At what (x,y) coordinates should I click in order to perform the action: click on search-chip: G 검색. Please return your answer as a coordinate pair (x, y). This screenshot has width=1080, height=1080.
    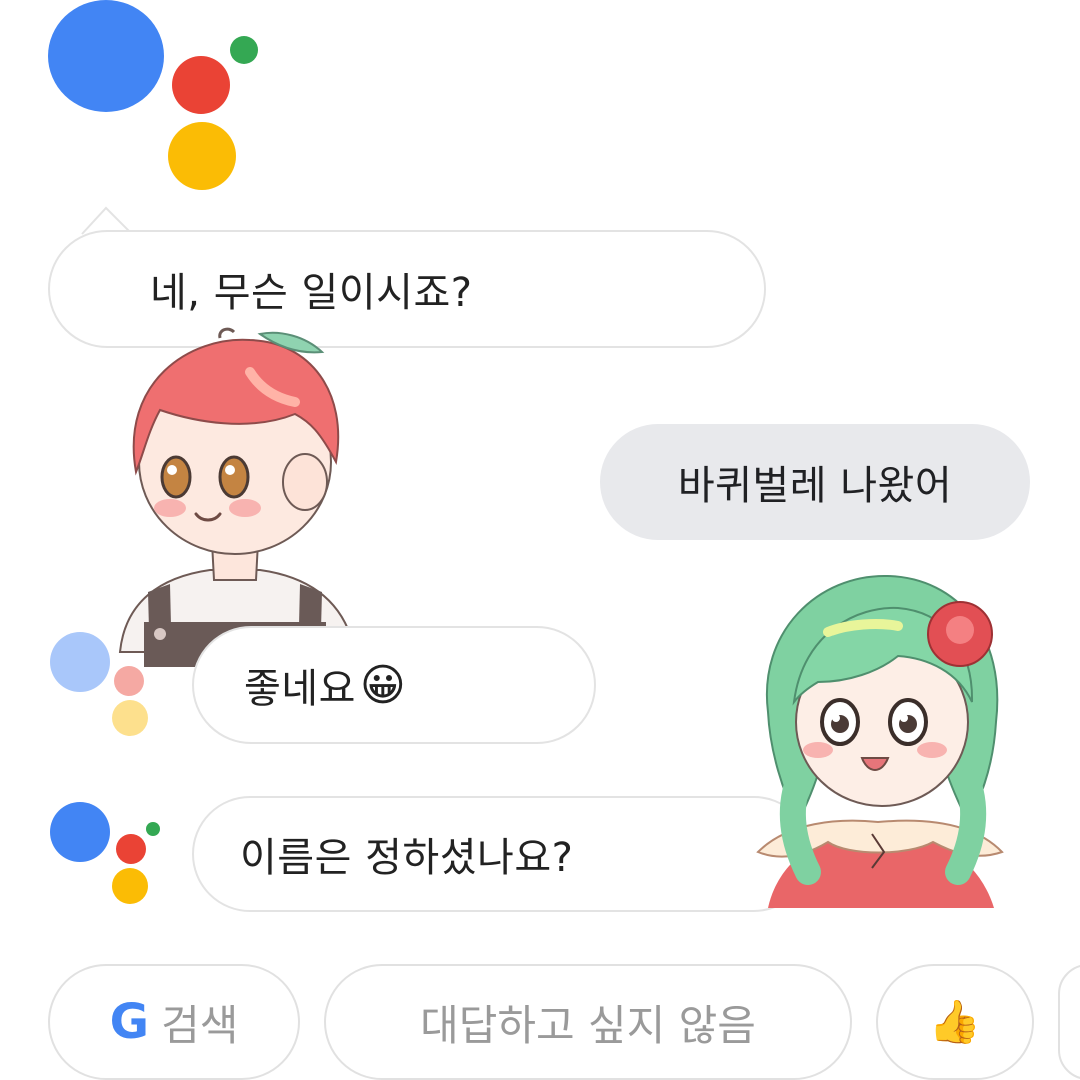
    Looking at the image, I should click on (174, 1022).